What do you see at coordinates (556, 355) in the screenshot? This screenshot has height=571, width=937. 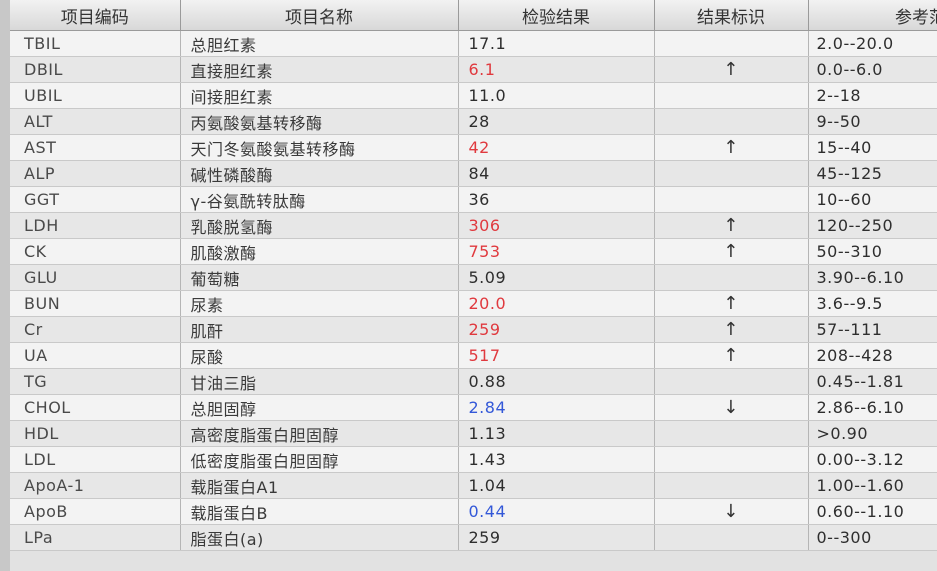 I see `cell-result: 517` at bounding box center [556, 355].